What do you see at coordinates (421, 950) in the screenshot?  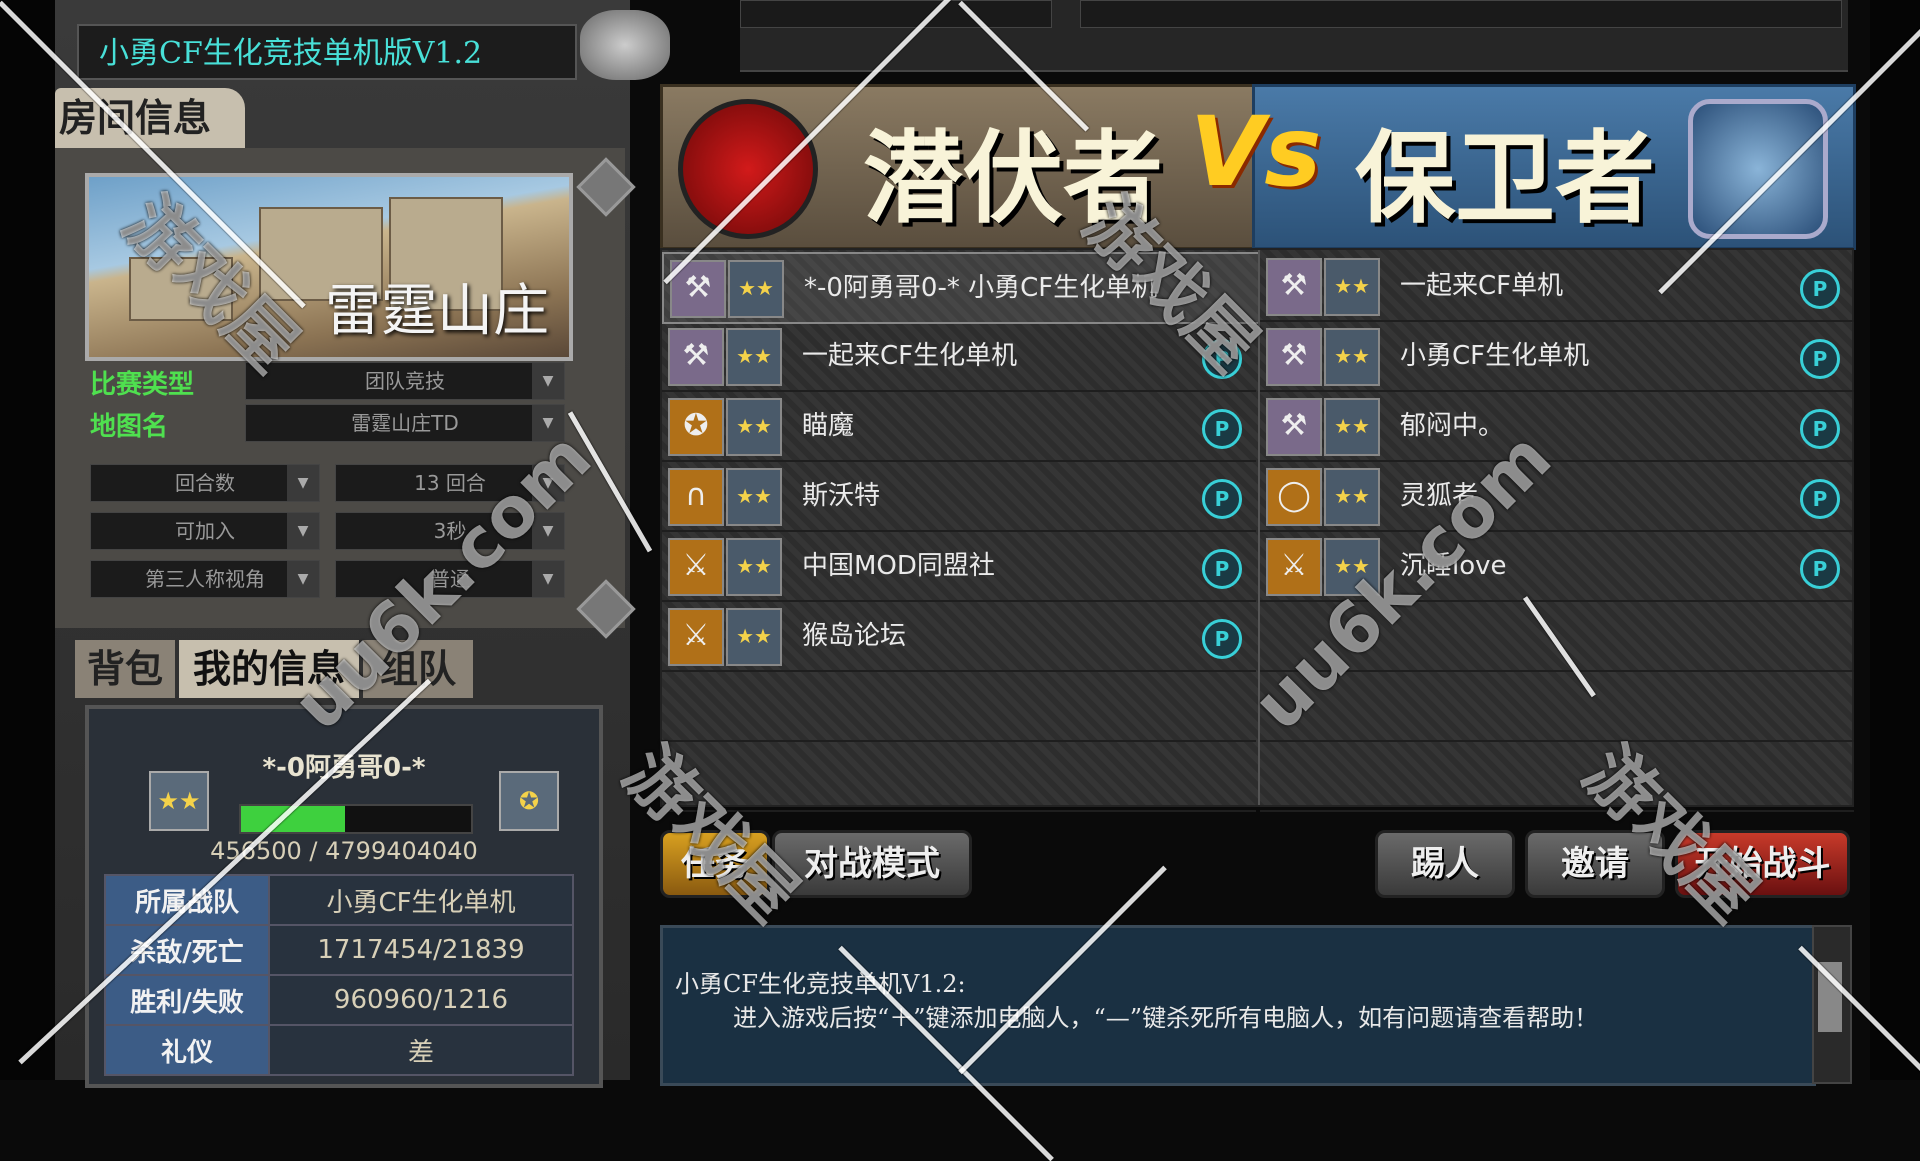 I see `stat-value: 1717454/21839` at bounding box center [421, 950].